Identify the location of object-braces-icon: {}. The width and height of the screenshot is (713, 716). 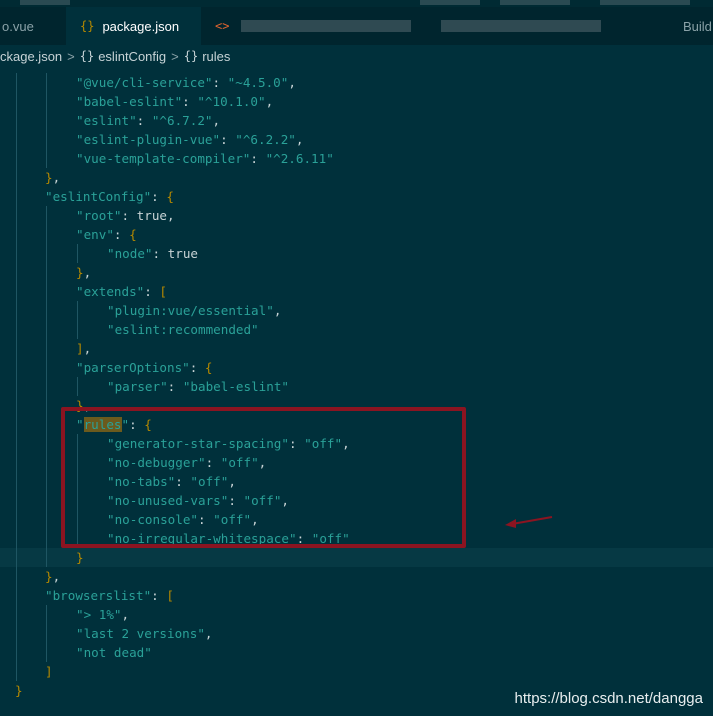
(87, 56).